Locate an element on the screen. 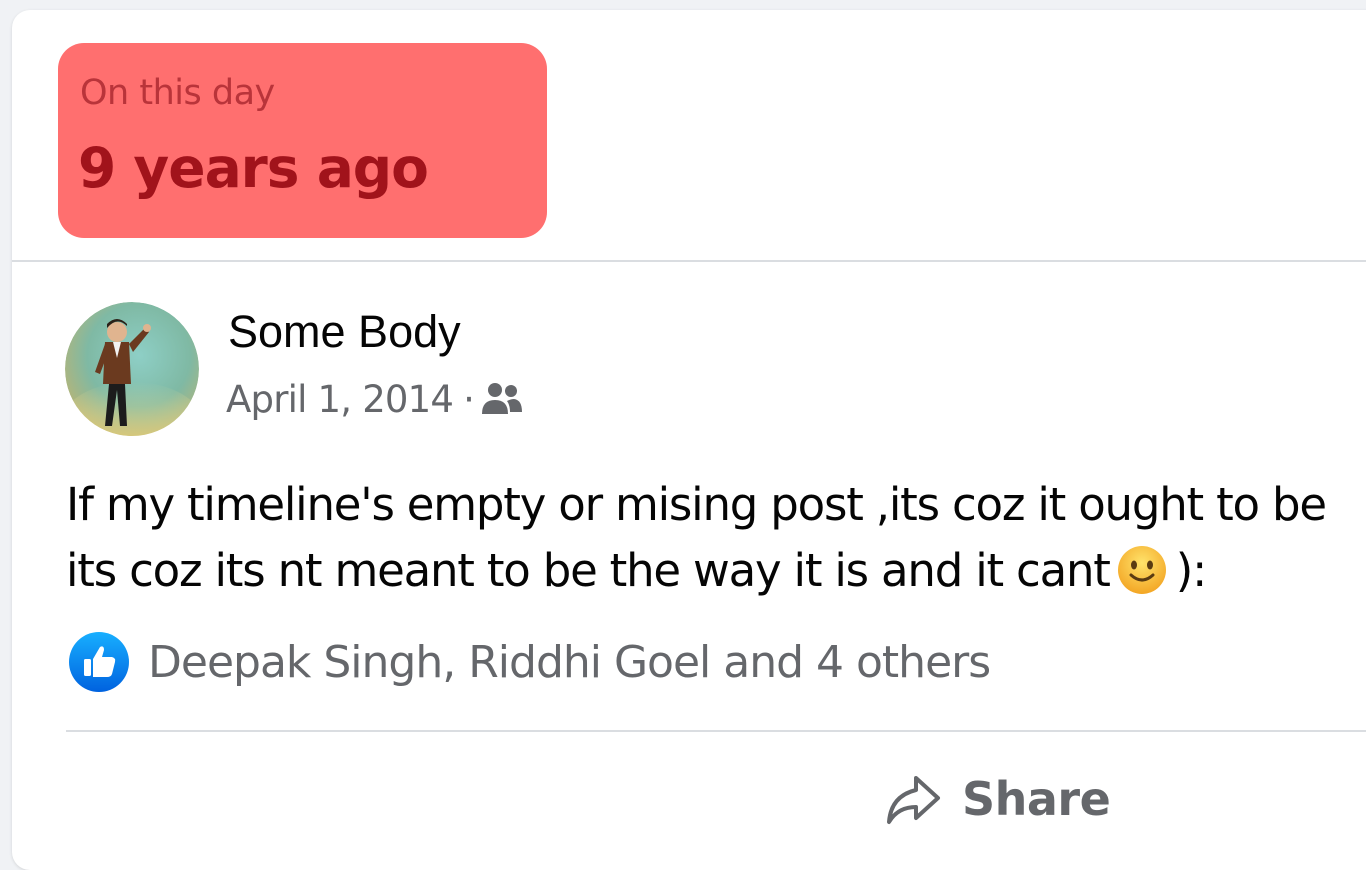 This screenshot has height=870, width=1366. share-button: Share is located at coordinates (996, 799).